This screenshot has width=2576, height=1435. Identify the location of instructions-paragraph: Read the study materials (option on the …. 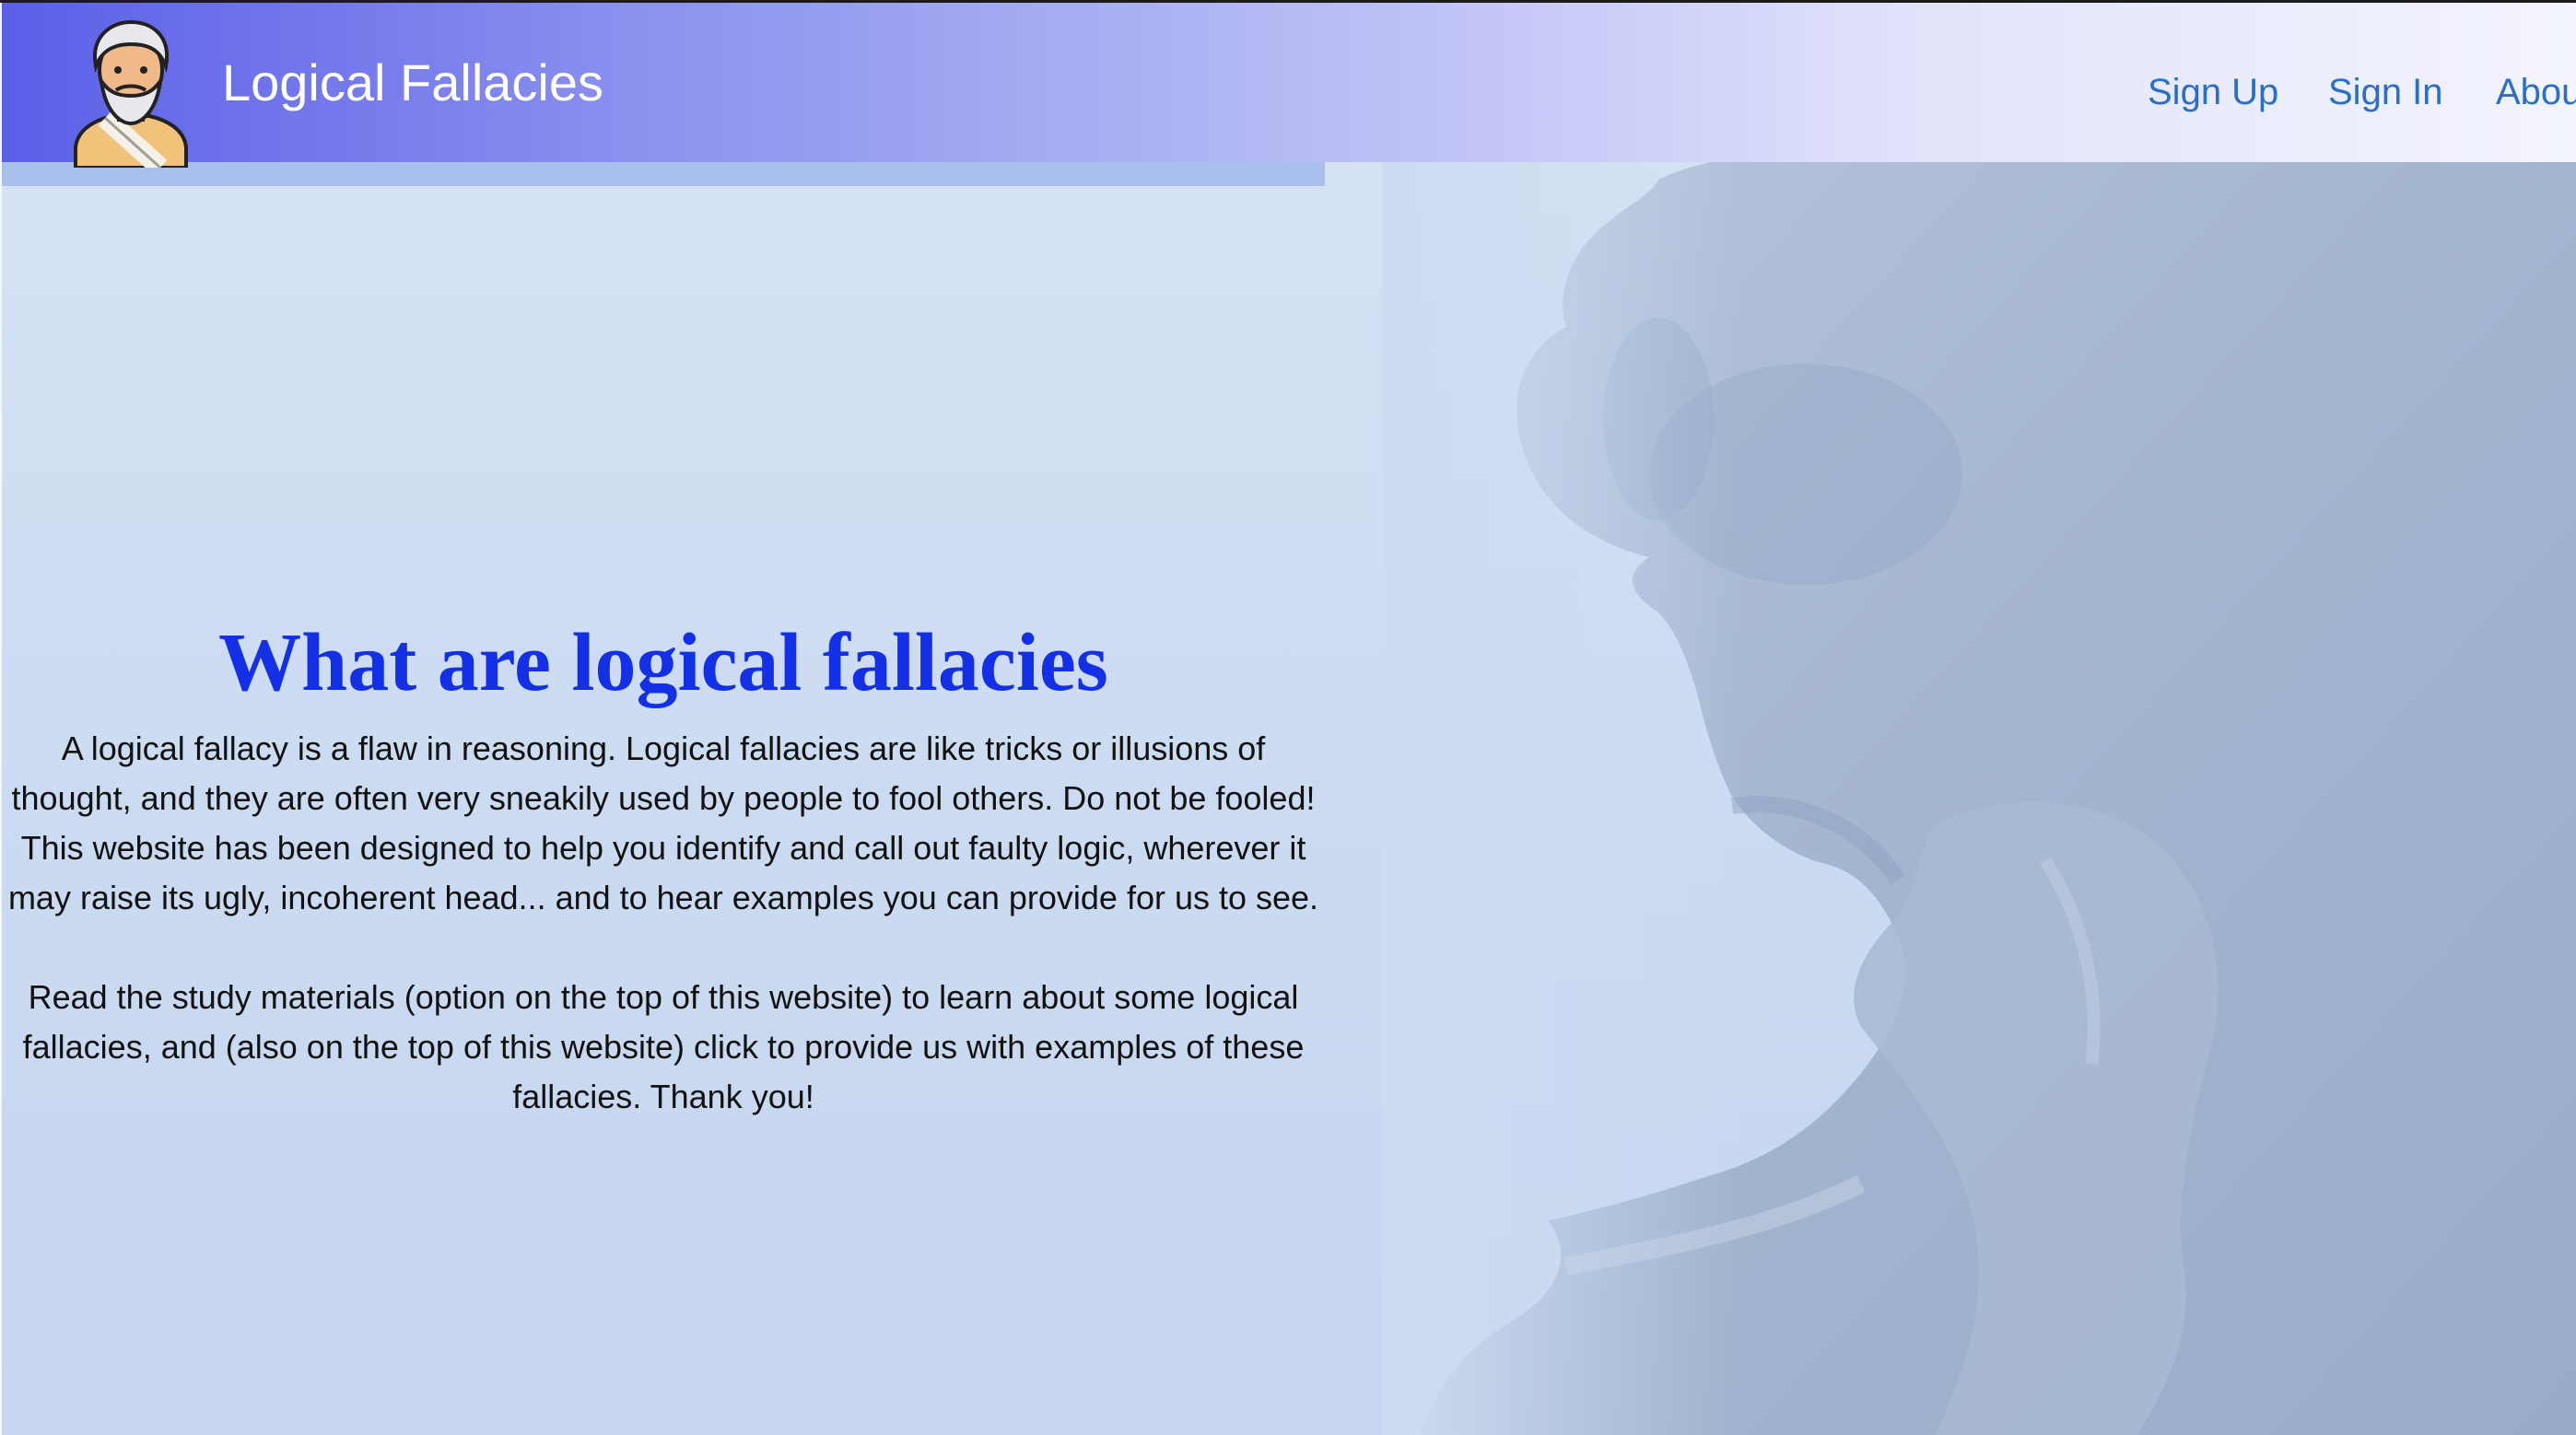
(663, 1046).